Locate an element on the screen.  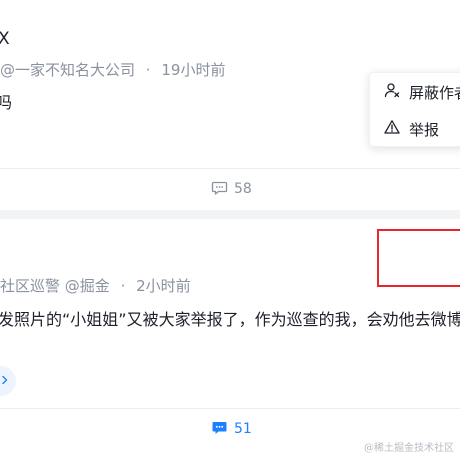
post1-comment-count: 58 is located at coordinates (243, 189).